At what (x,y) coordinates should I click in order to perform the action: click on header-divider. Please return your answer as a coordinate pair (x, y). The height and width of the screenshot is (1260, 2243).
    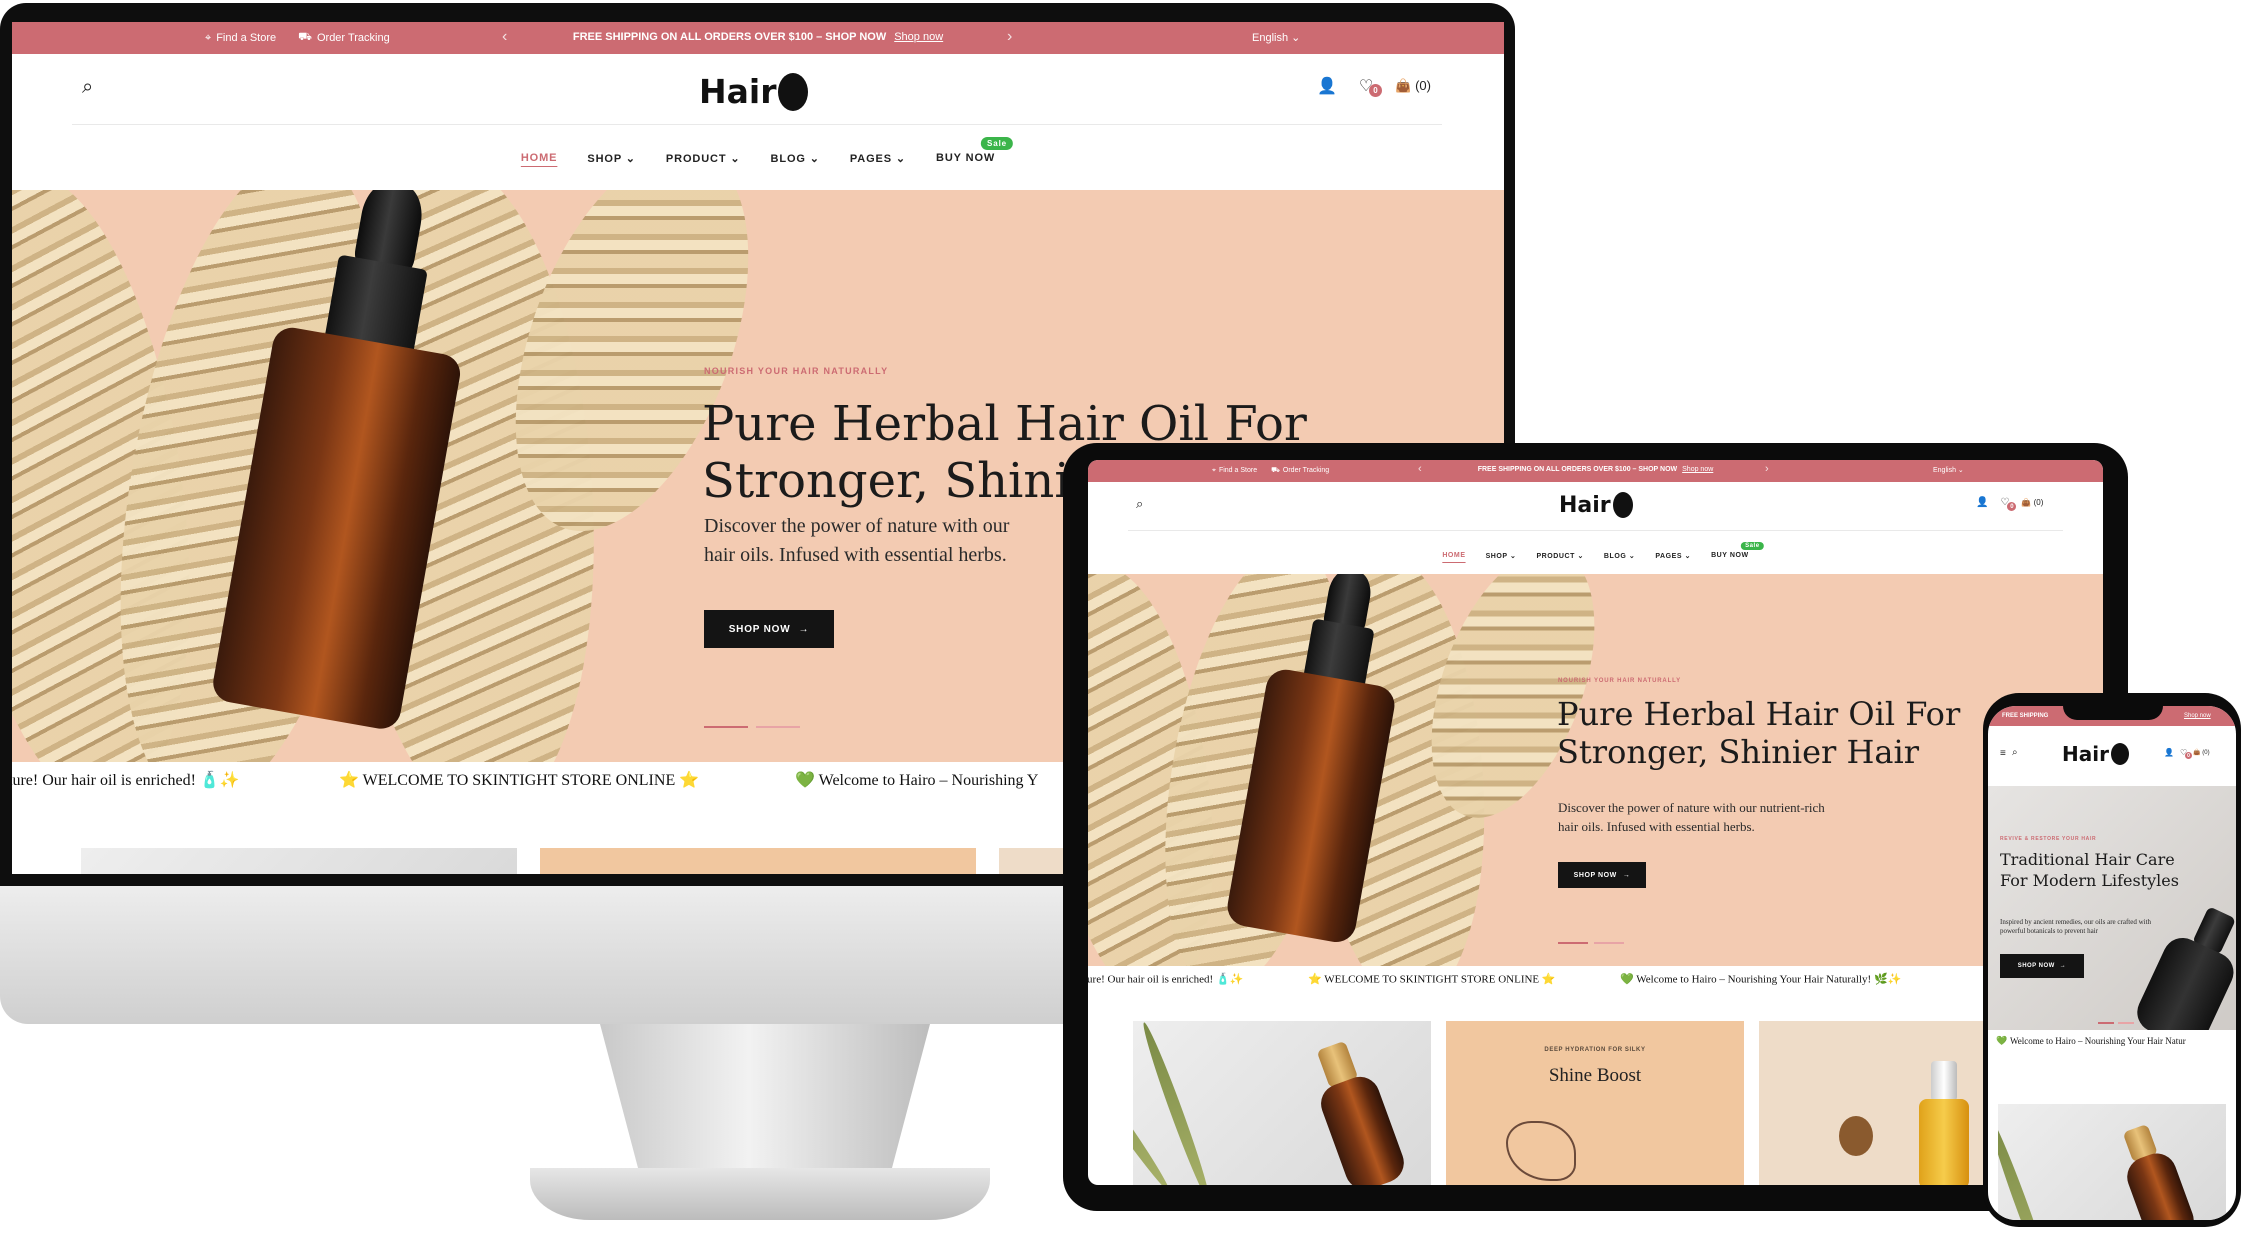
    Looking at the image, I should click on (757, 124).